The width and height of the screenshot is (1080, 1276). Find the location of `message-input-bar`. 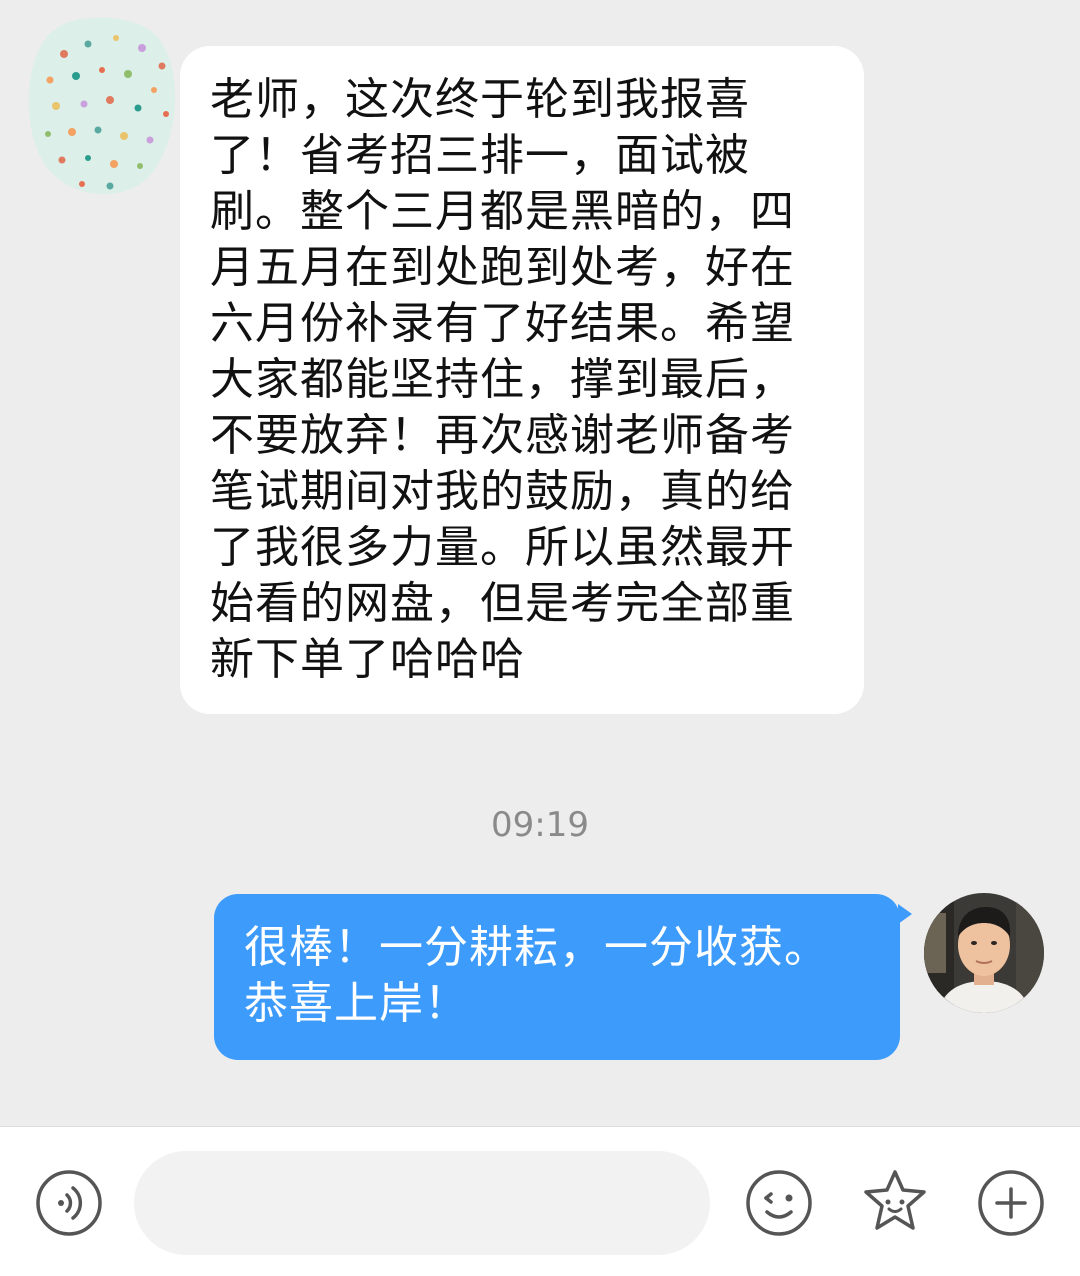

message-input-bar is located at coordinates (540, 1201).